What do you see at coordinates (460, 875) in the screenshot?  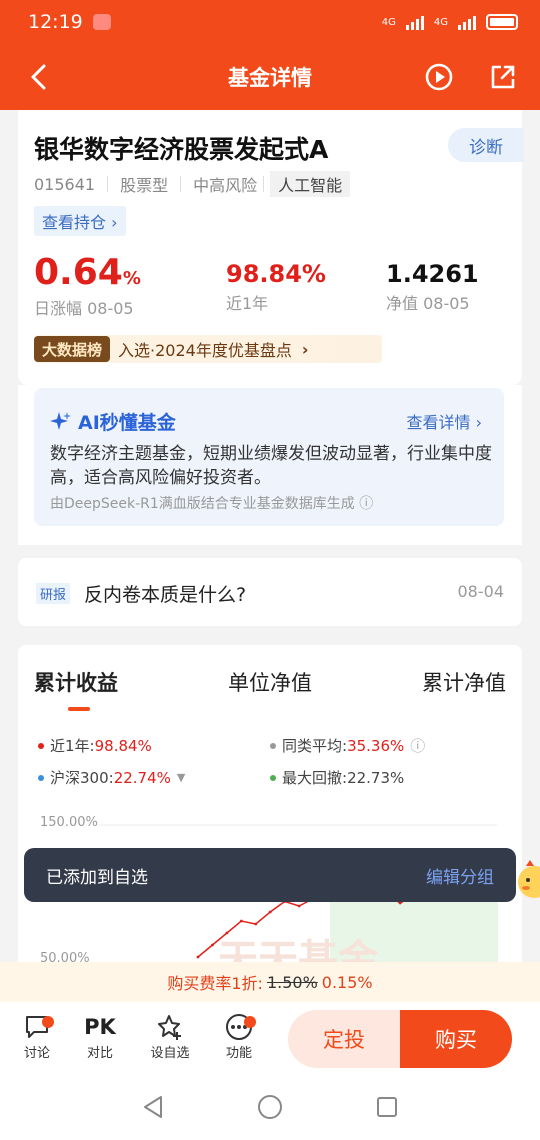 I see `edit-group-link: 编辑分组` at bounding box center [460, 875].